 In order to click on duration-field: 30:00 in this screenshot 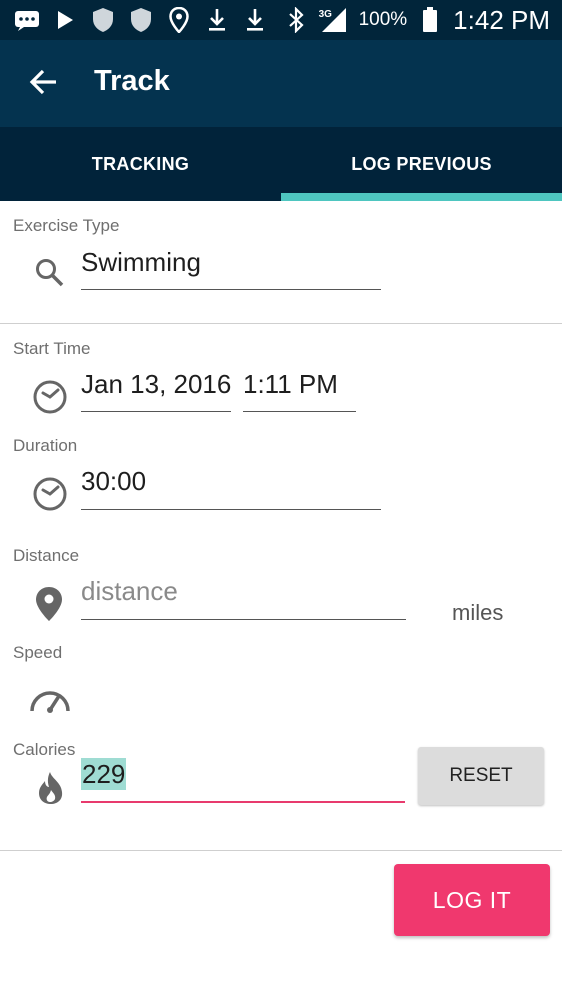, I will do `click(113, 481)`.